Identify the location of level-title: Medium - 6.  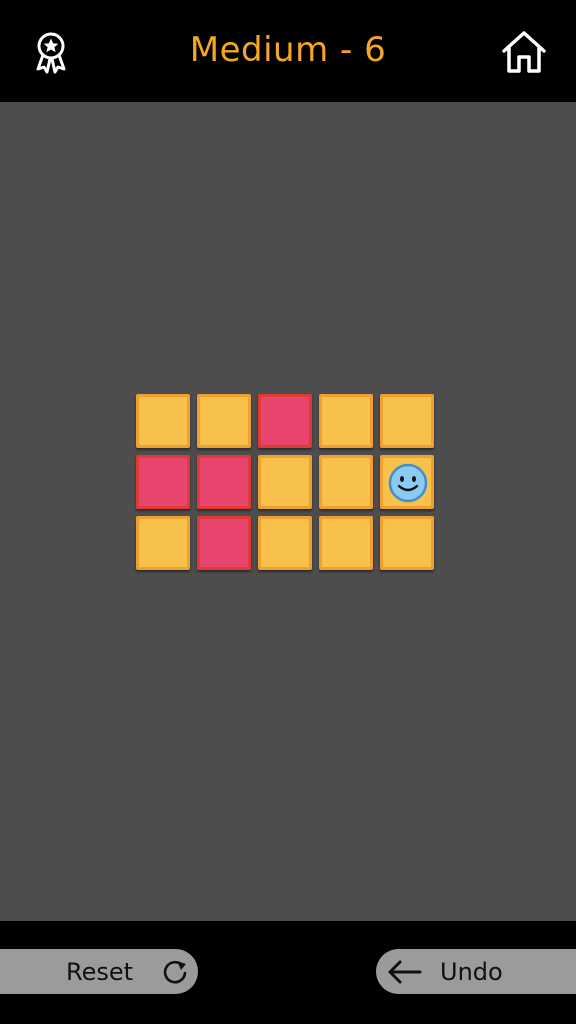
(288, 50).